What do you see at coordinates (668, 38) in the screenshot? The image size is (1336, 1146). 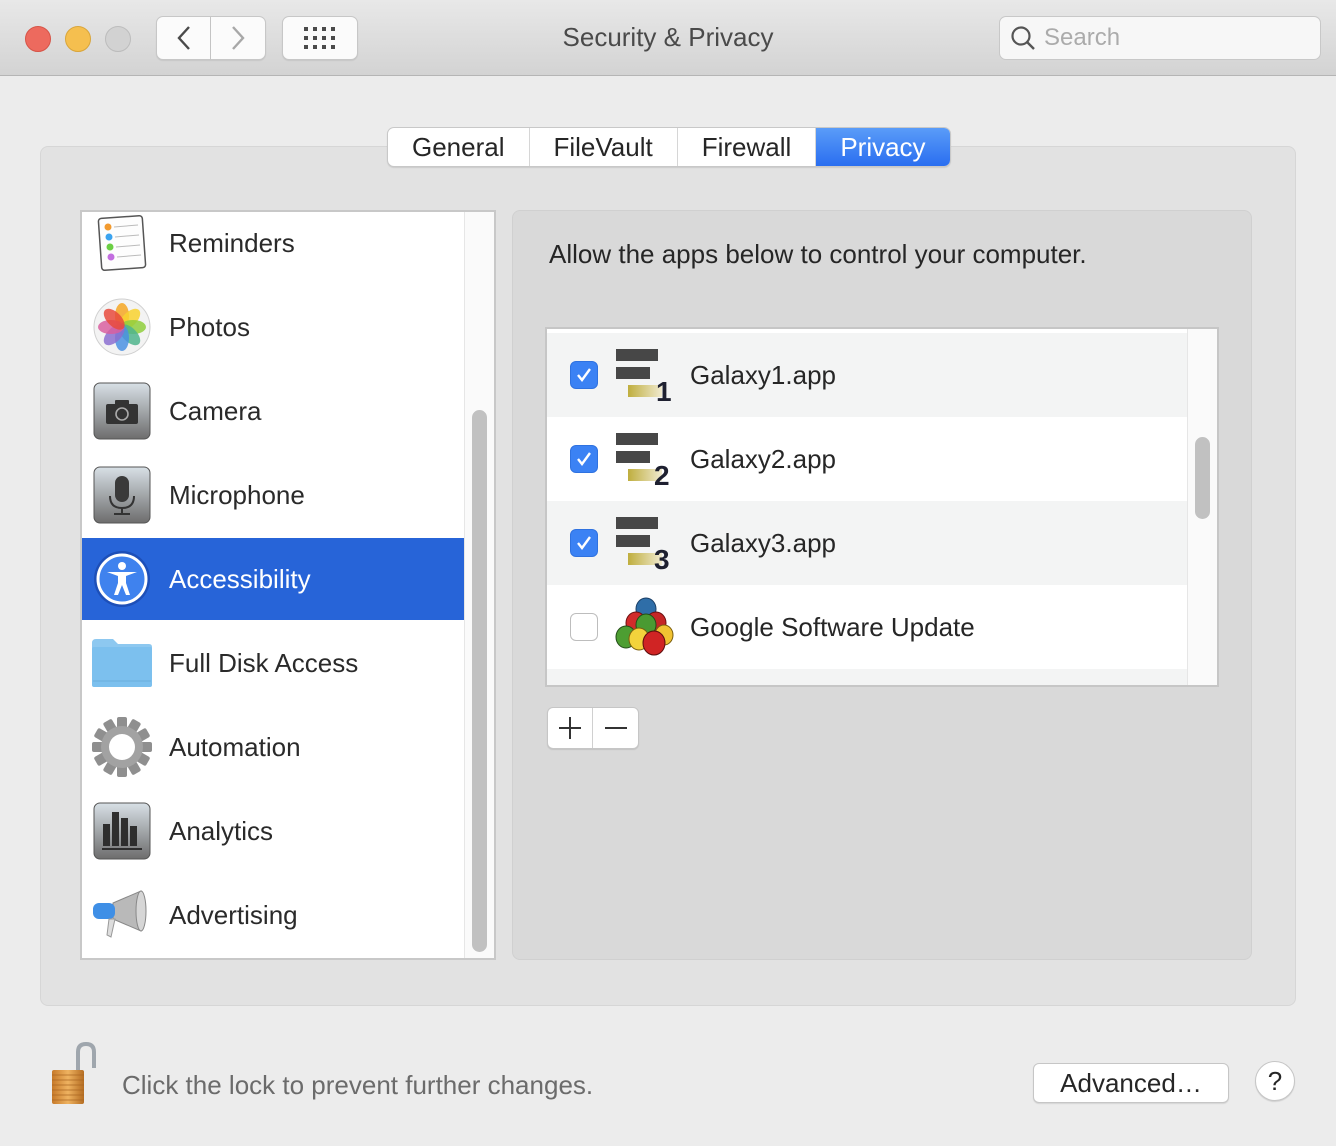 I see `title-bar: Security & Privacy` at bounding box center [668, 38].